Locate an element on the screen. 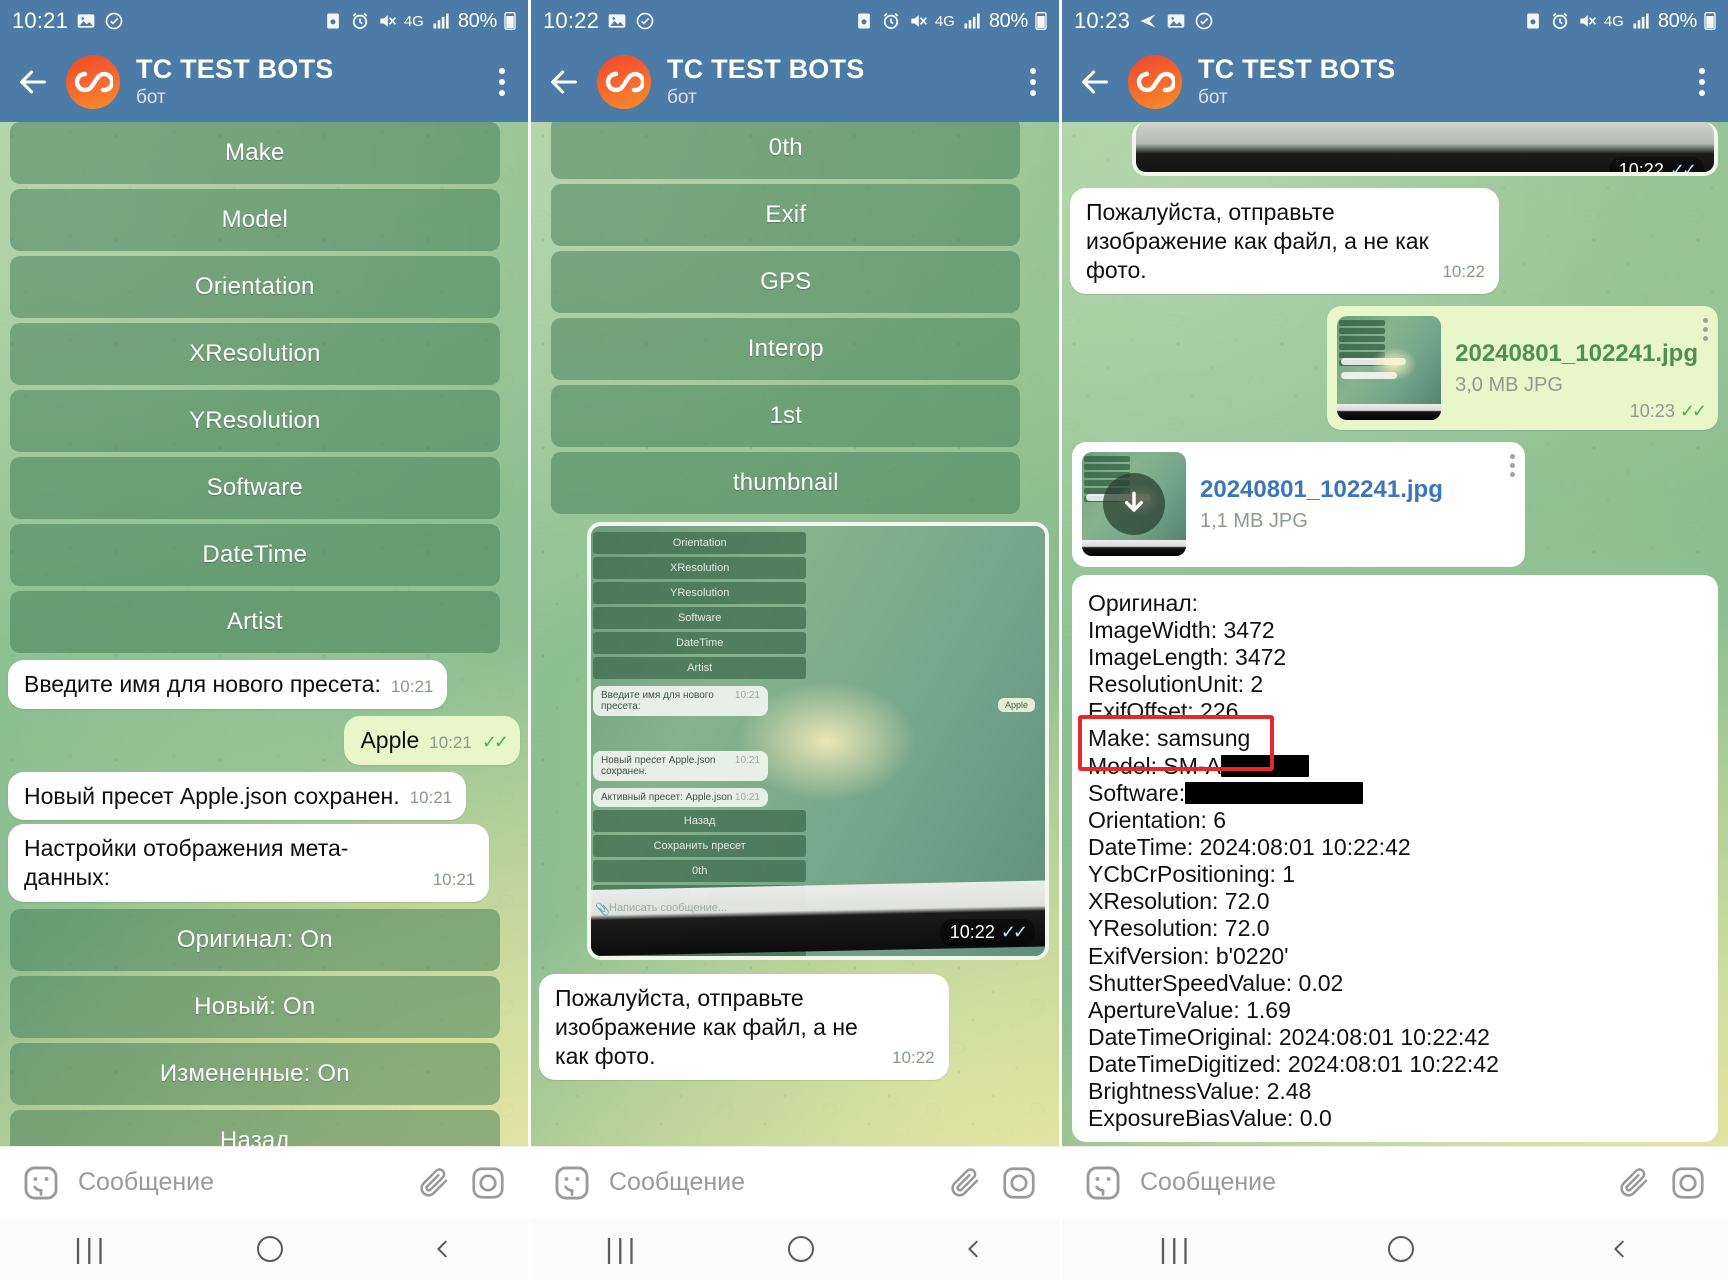  status-bar-2: 10:22 4G 80% is located at coordinates (795, 21).